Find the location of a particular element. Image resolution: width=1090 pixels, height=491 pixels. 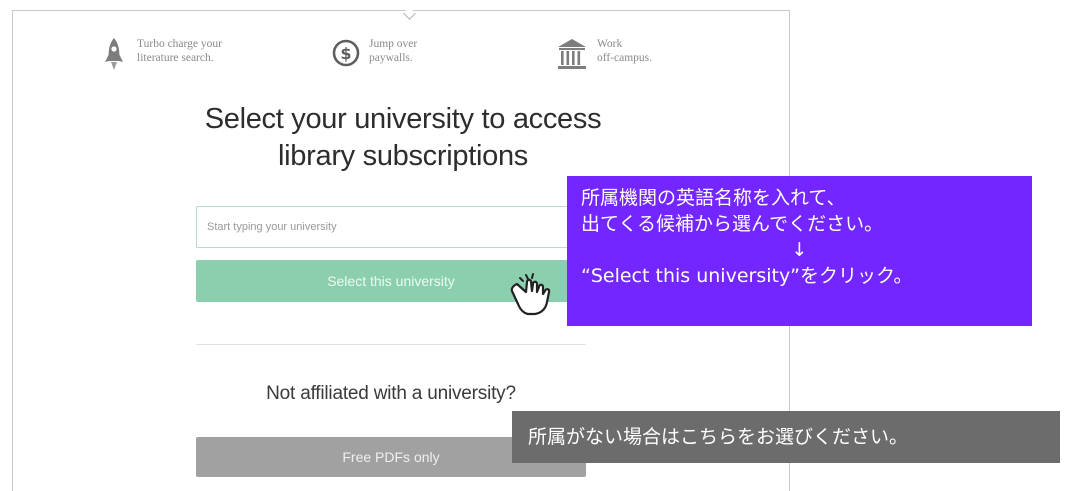

feature-line-1: Work is located at coordinates (610, 44).